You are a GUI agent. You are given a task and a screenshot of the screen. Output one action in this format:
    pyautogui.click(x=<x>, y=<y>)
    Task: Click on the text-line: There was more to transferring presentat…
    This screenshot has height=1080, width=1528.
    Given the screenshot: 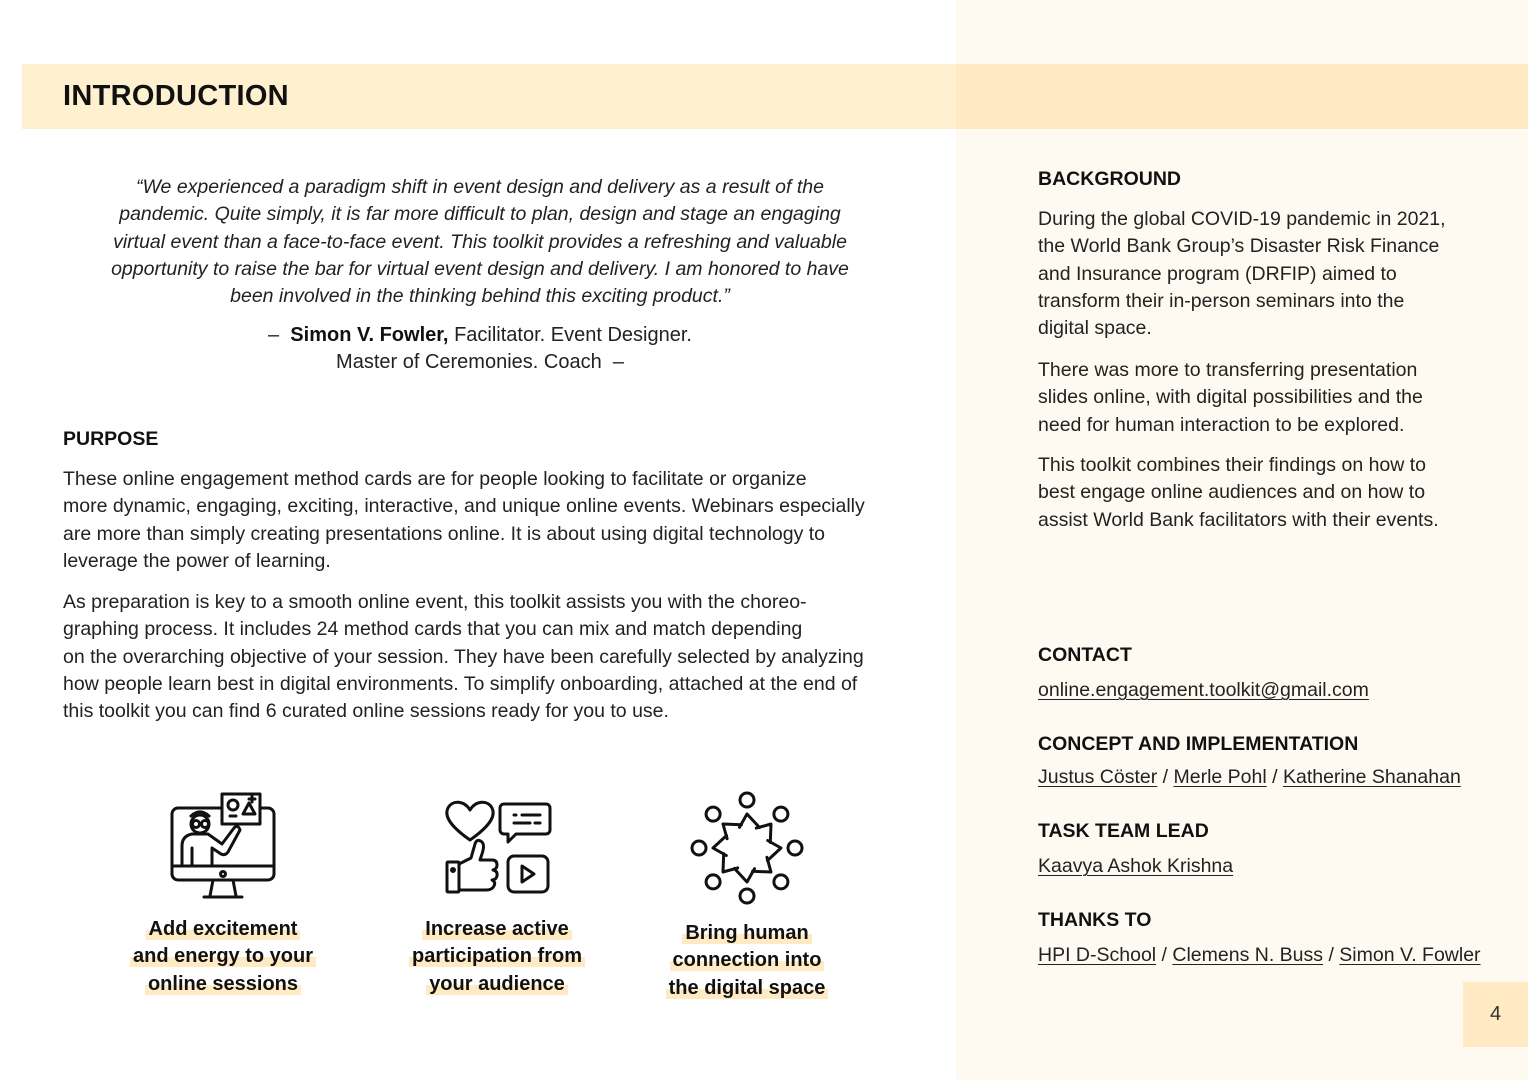 What is the action you would take?
    pyautogui.click(x=1228, y=370)
    